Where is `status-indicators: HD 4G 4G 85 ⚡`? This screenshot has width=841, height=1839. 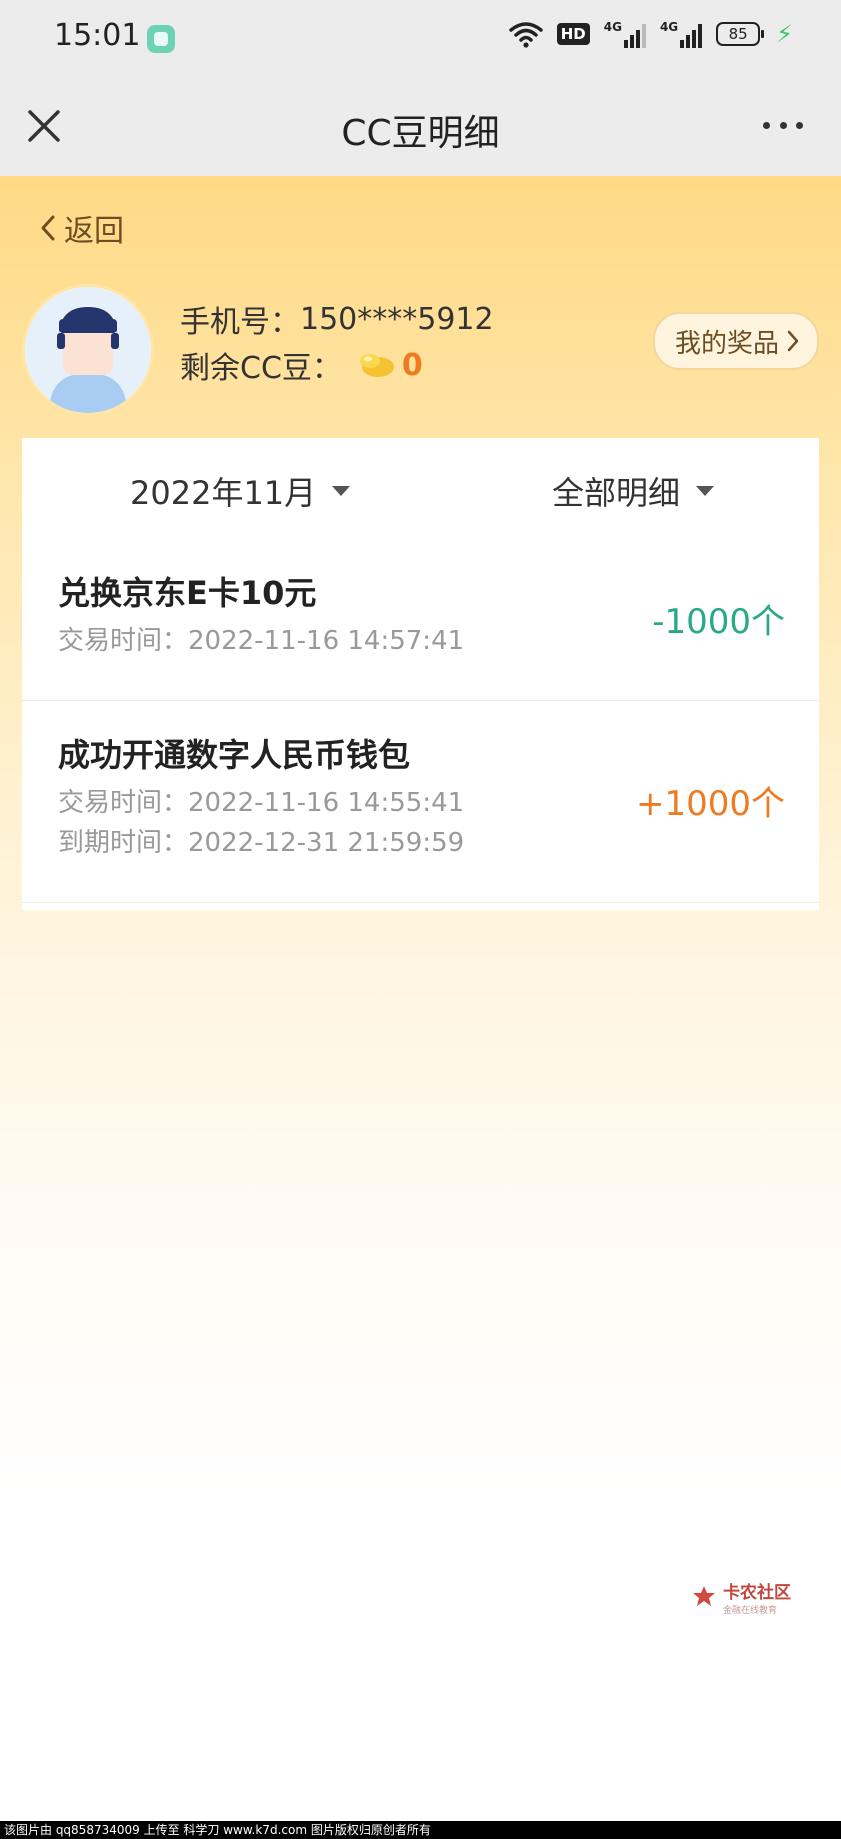 status-indicators: HD 4G 4G 85 ⚡ is located at coordinates (650, 34).